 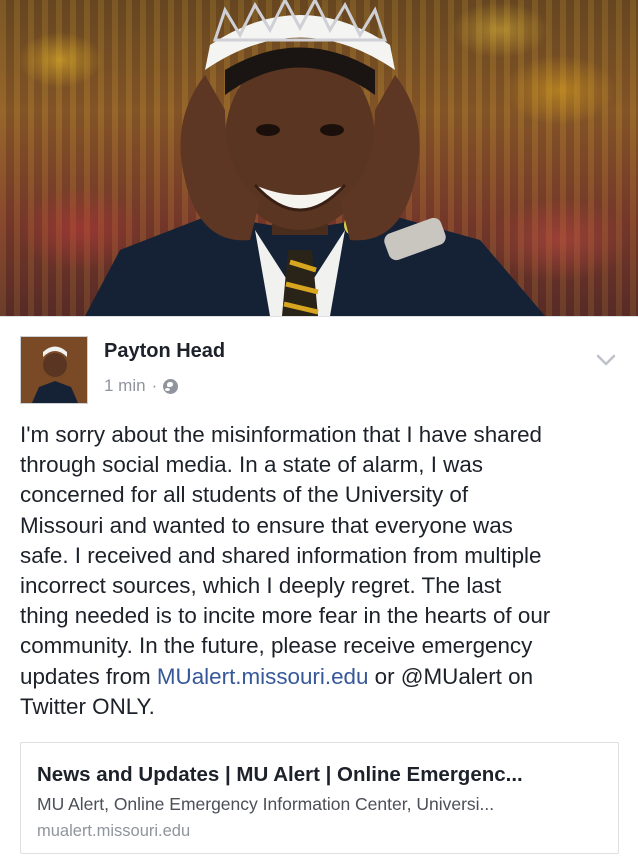 I want to click on post-body-link: MUalert.missouri.edu, so click(x=263, y=676).